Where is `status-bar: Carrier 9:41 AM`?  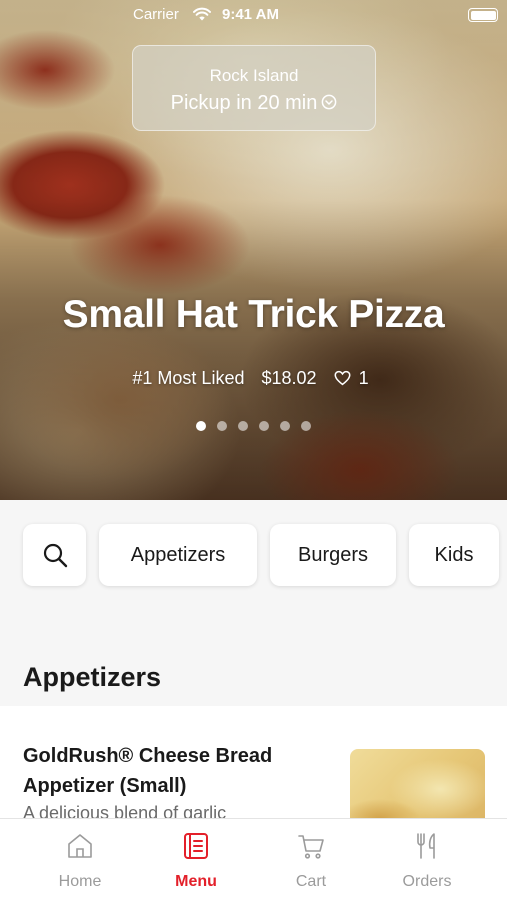
status-bar: Carrier 9:41 AM is located at coordinates (253, 15).